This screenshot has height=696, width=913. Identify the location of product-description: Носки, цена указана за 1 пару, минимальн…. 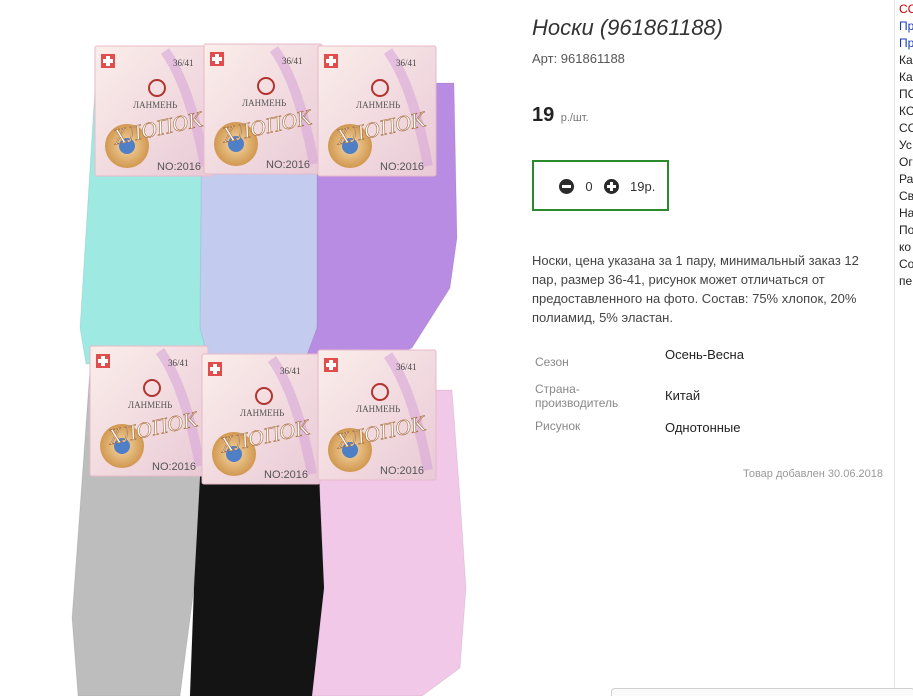
(695, 289).